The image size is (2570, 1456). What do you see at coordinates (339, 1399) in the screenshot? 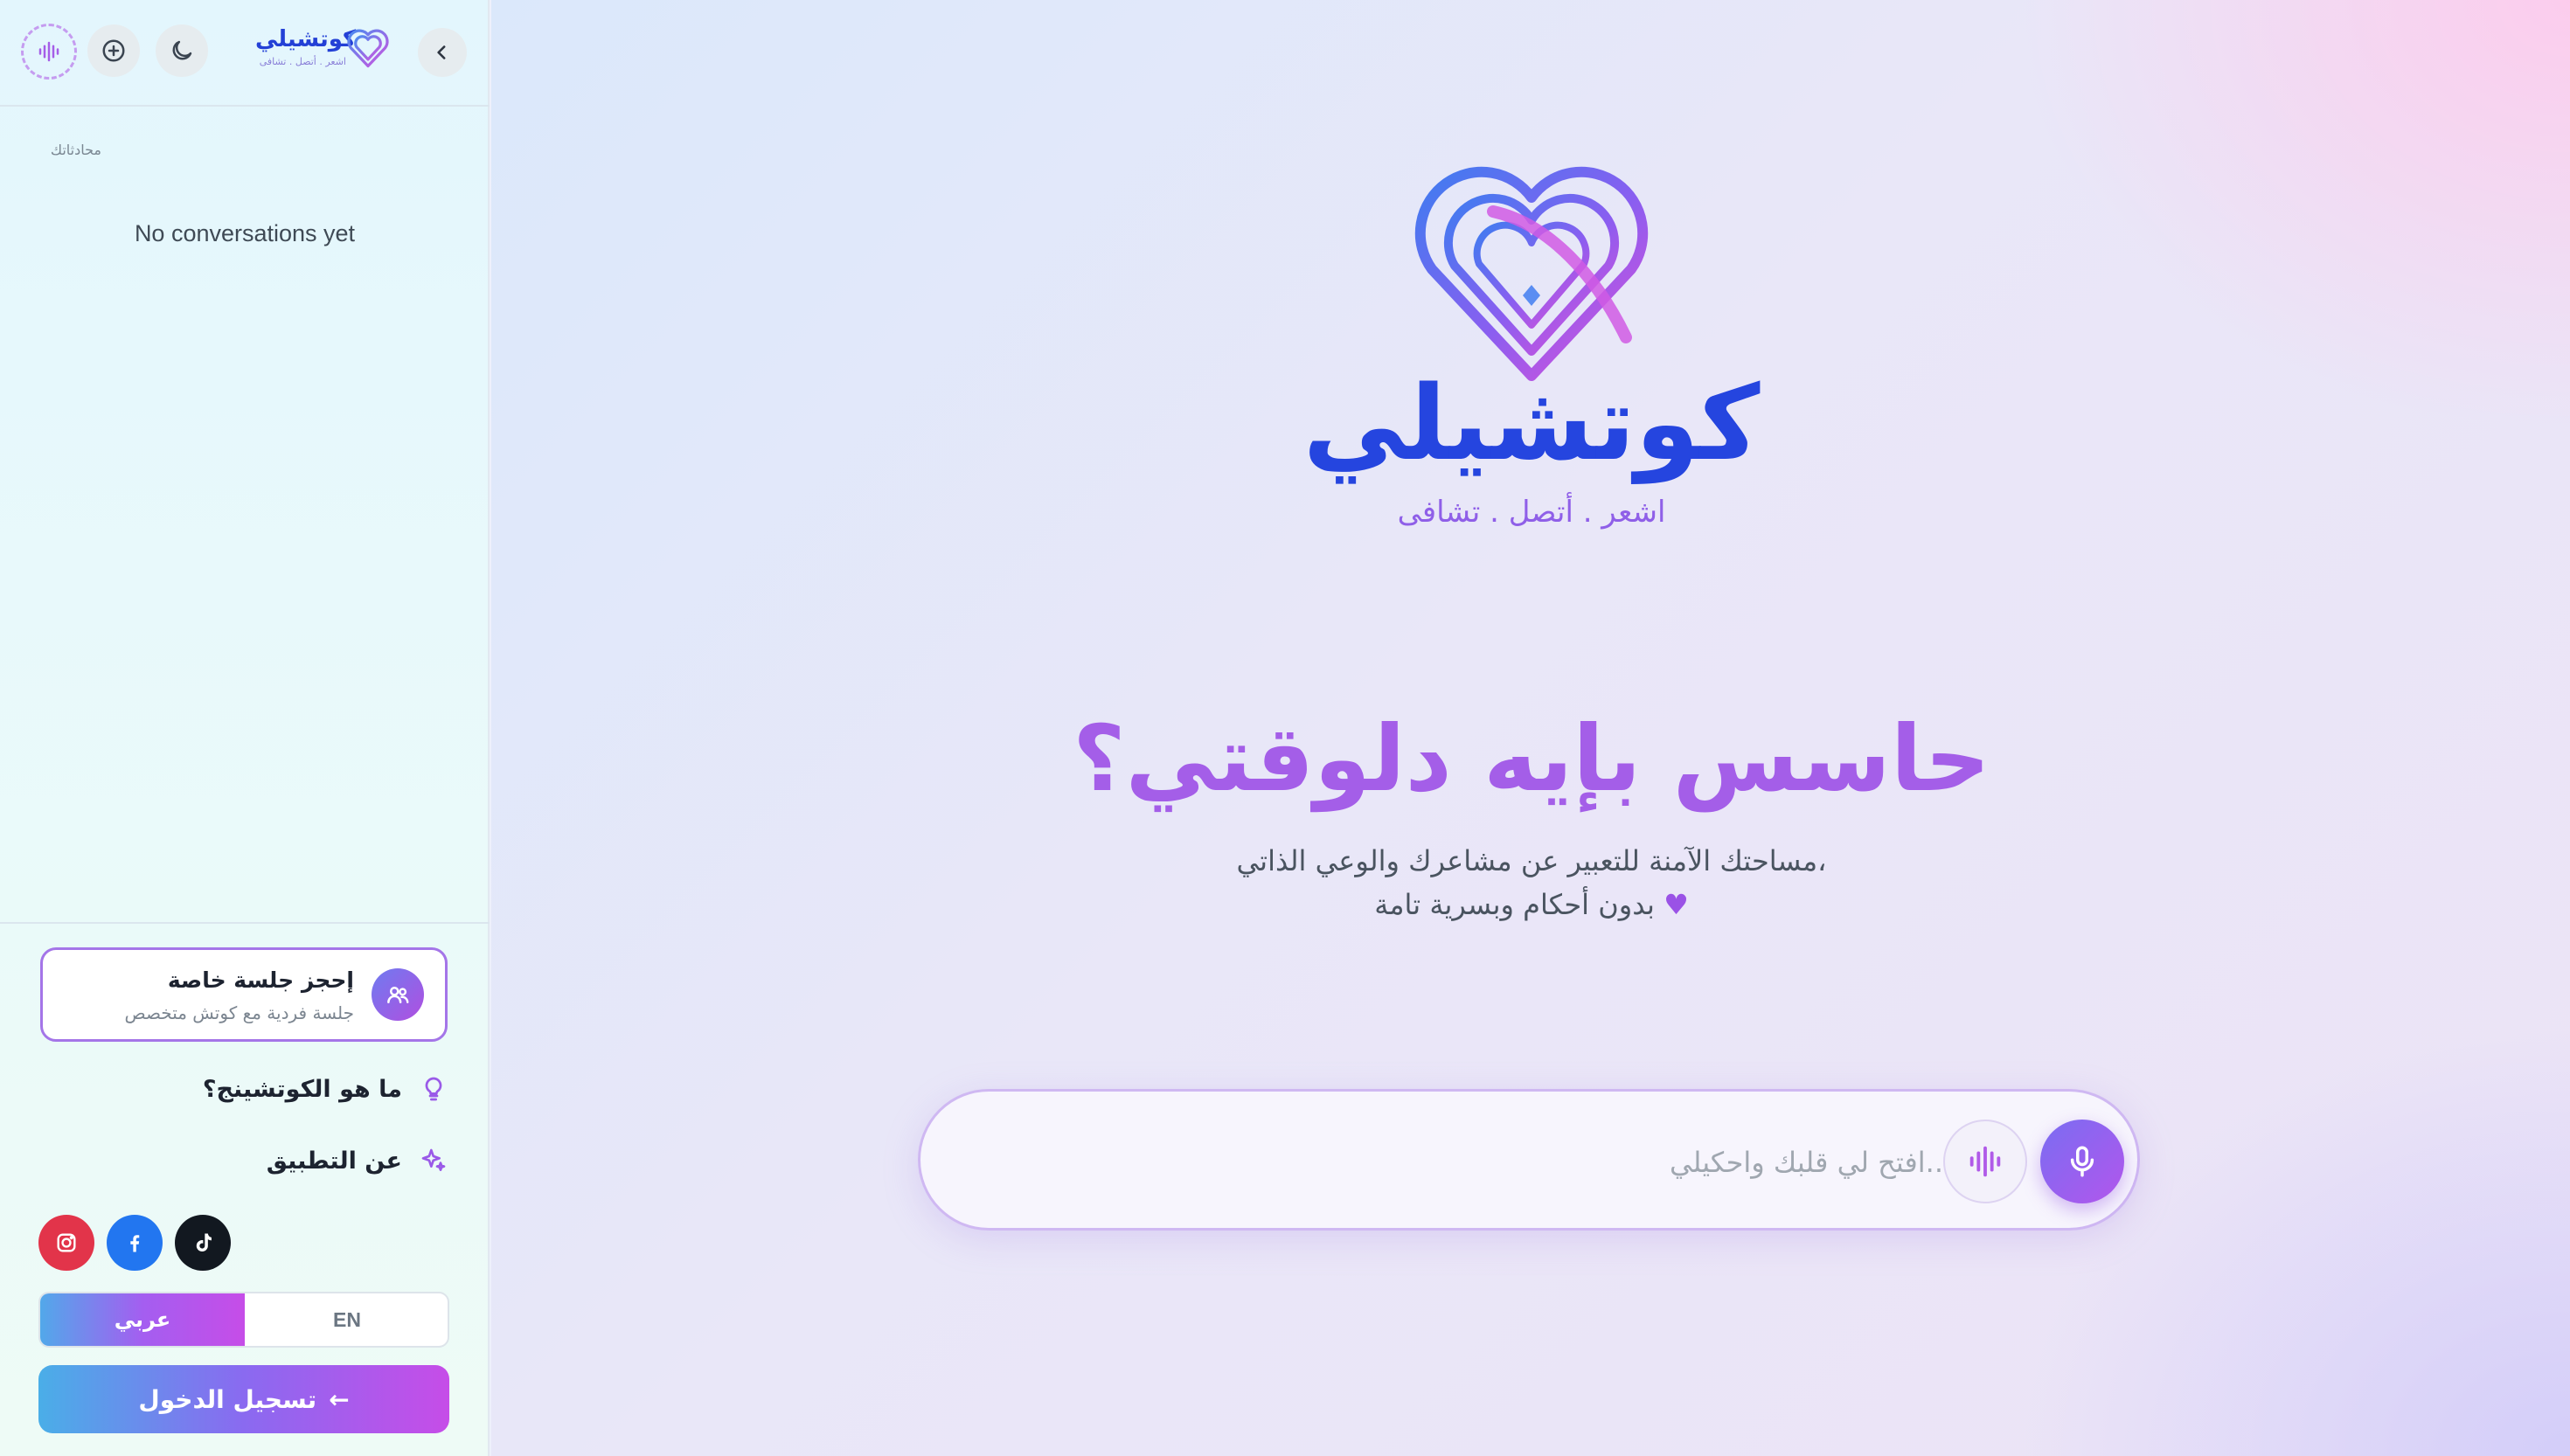
I see `arrow-left-icon: ←` at bounding box center [339, 1399].